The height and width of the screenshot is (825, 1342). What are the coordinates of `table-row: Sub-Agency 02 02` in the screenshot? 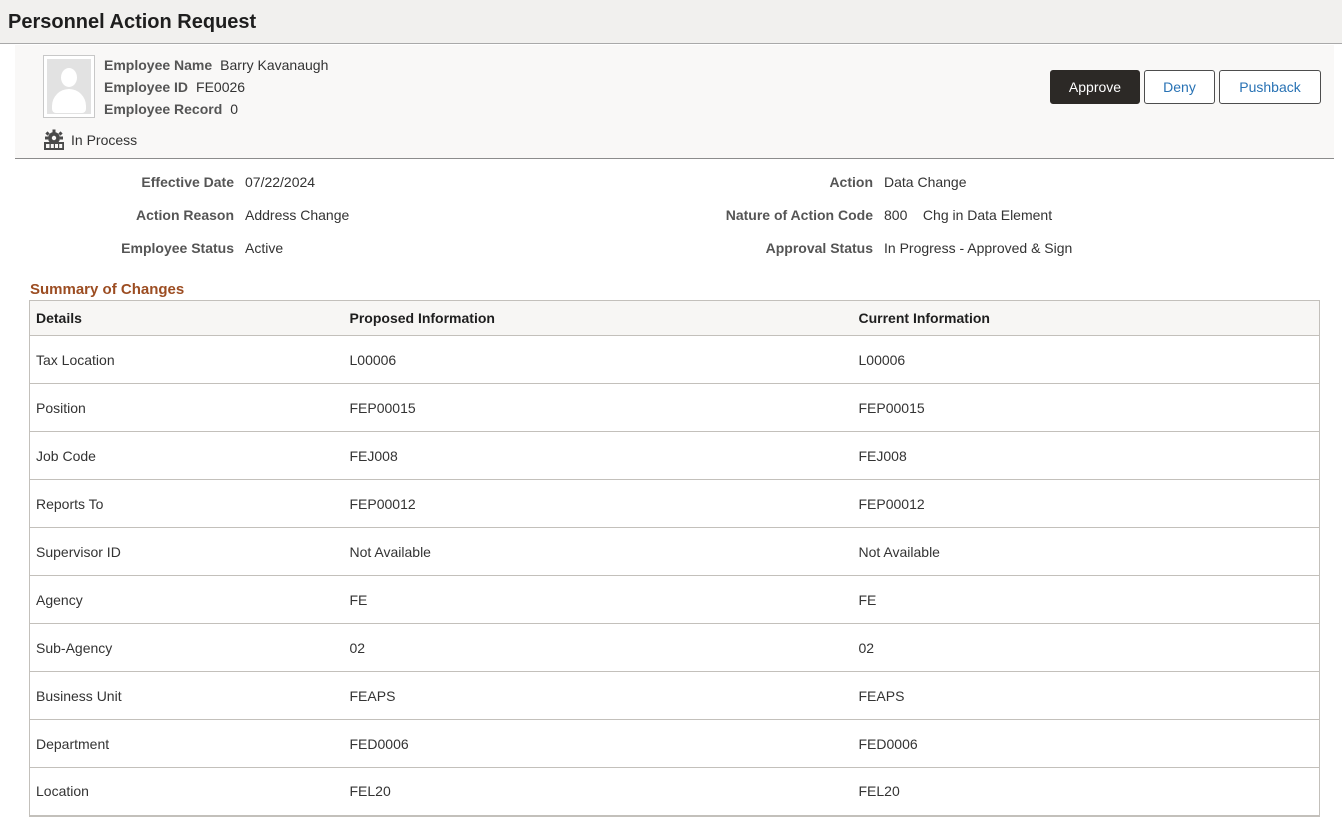 It's located at (674, 647).